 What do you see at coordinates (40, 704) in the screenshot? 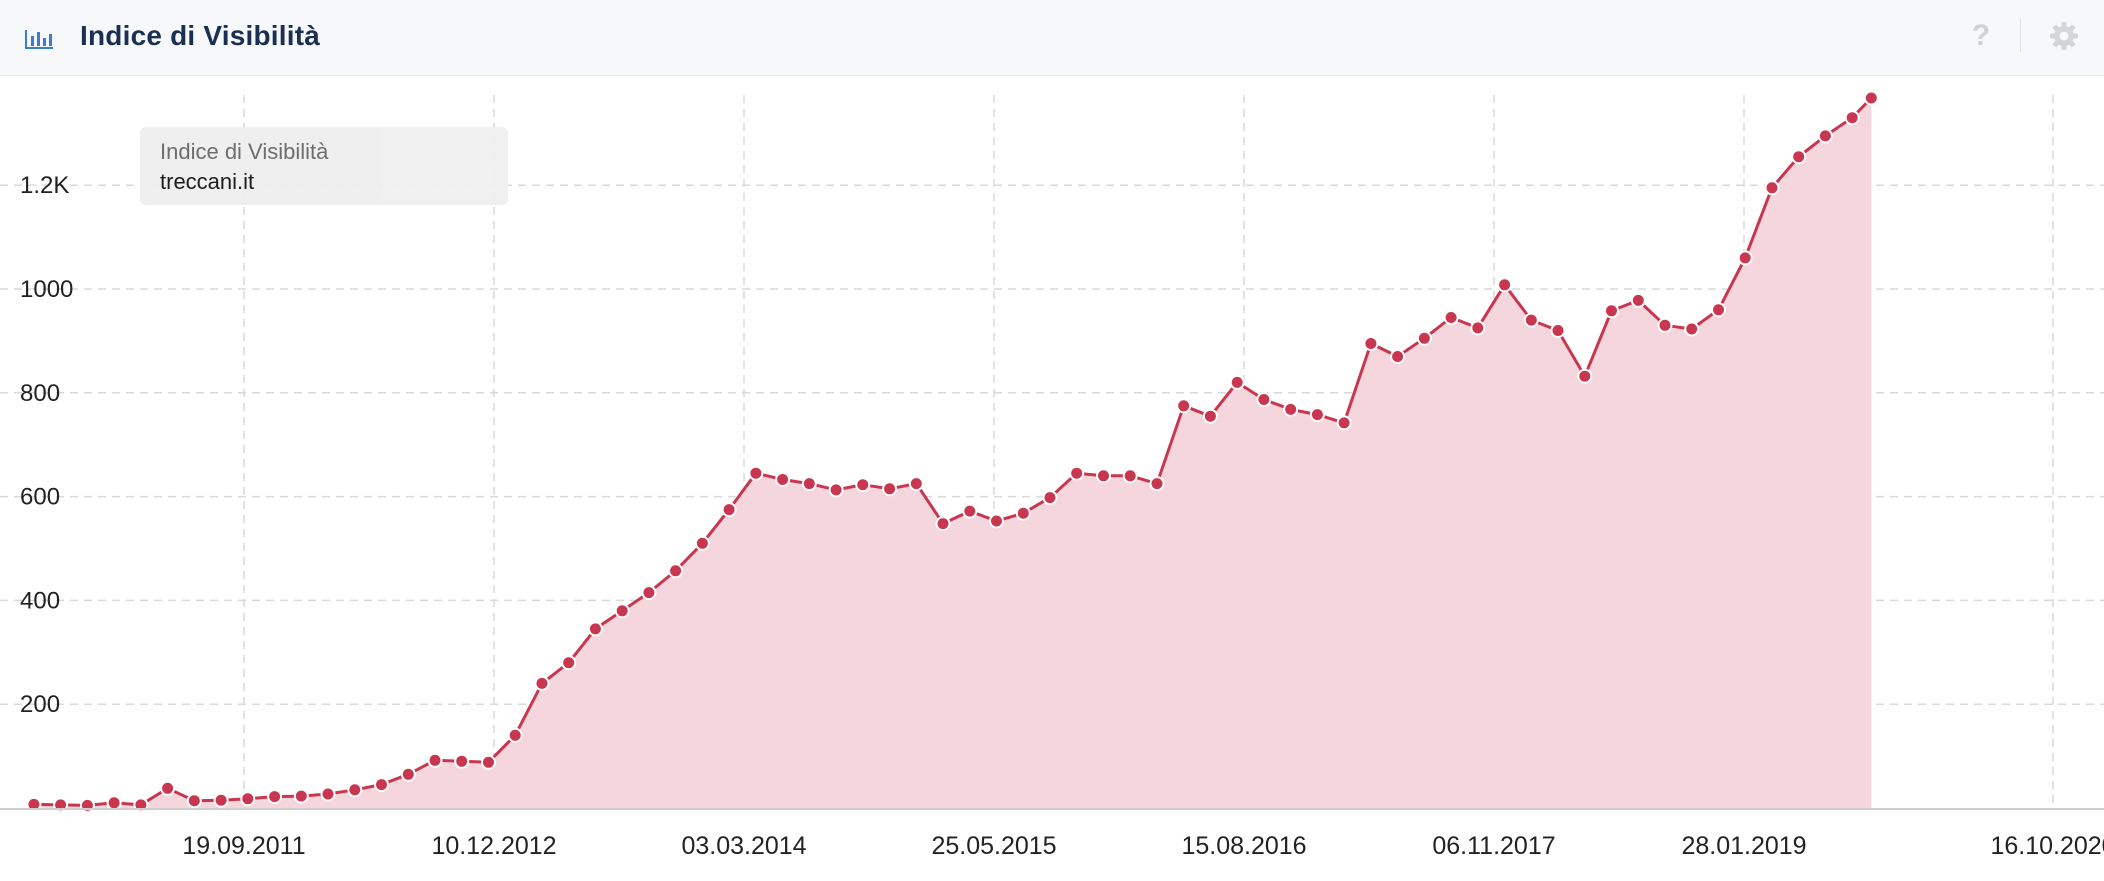
I see `y-tick-label: 200` at bounding box center [40, 704].